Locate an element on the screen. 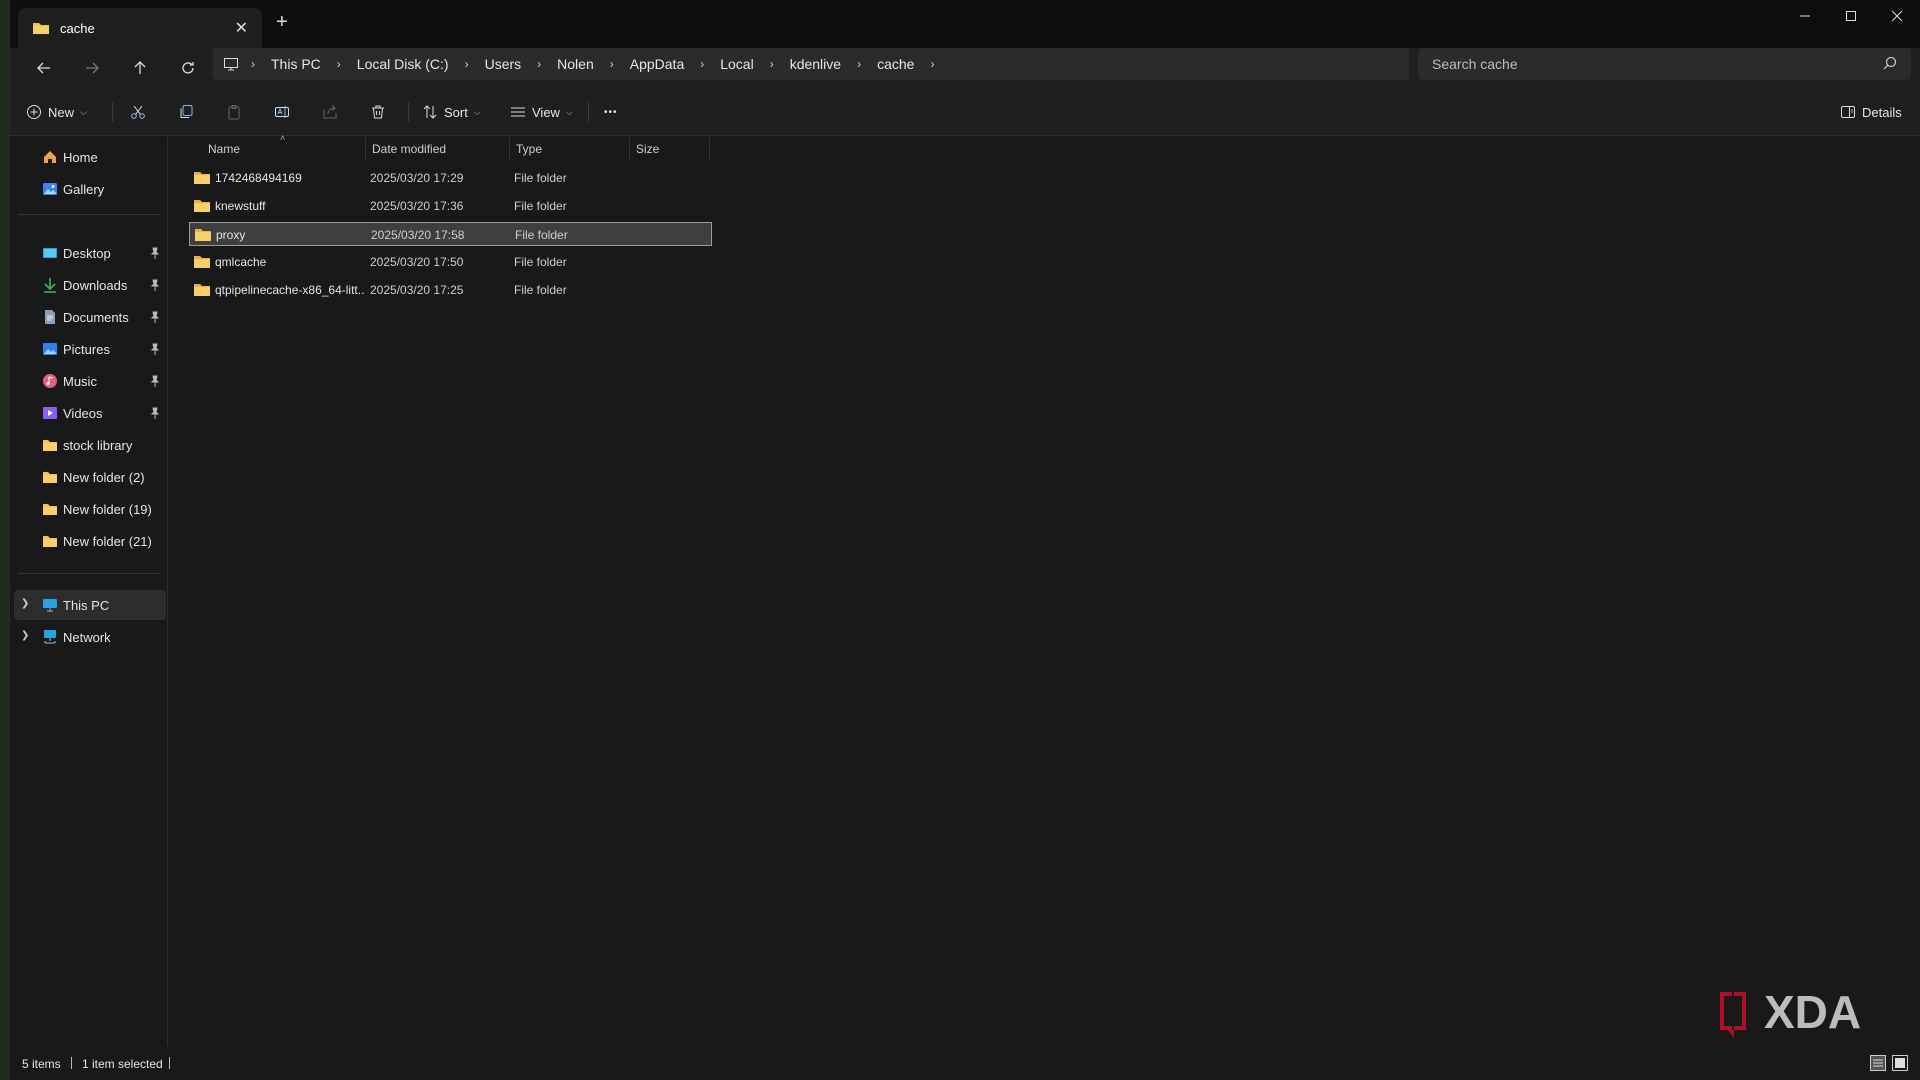 The image size is (1920, 1080). tiles-view-icon is located at coordinates (1900, 1063).